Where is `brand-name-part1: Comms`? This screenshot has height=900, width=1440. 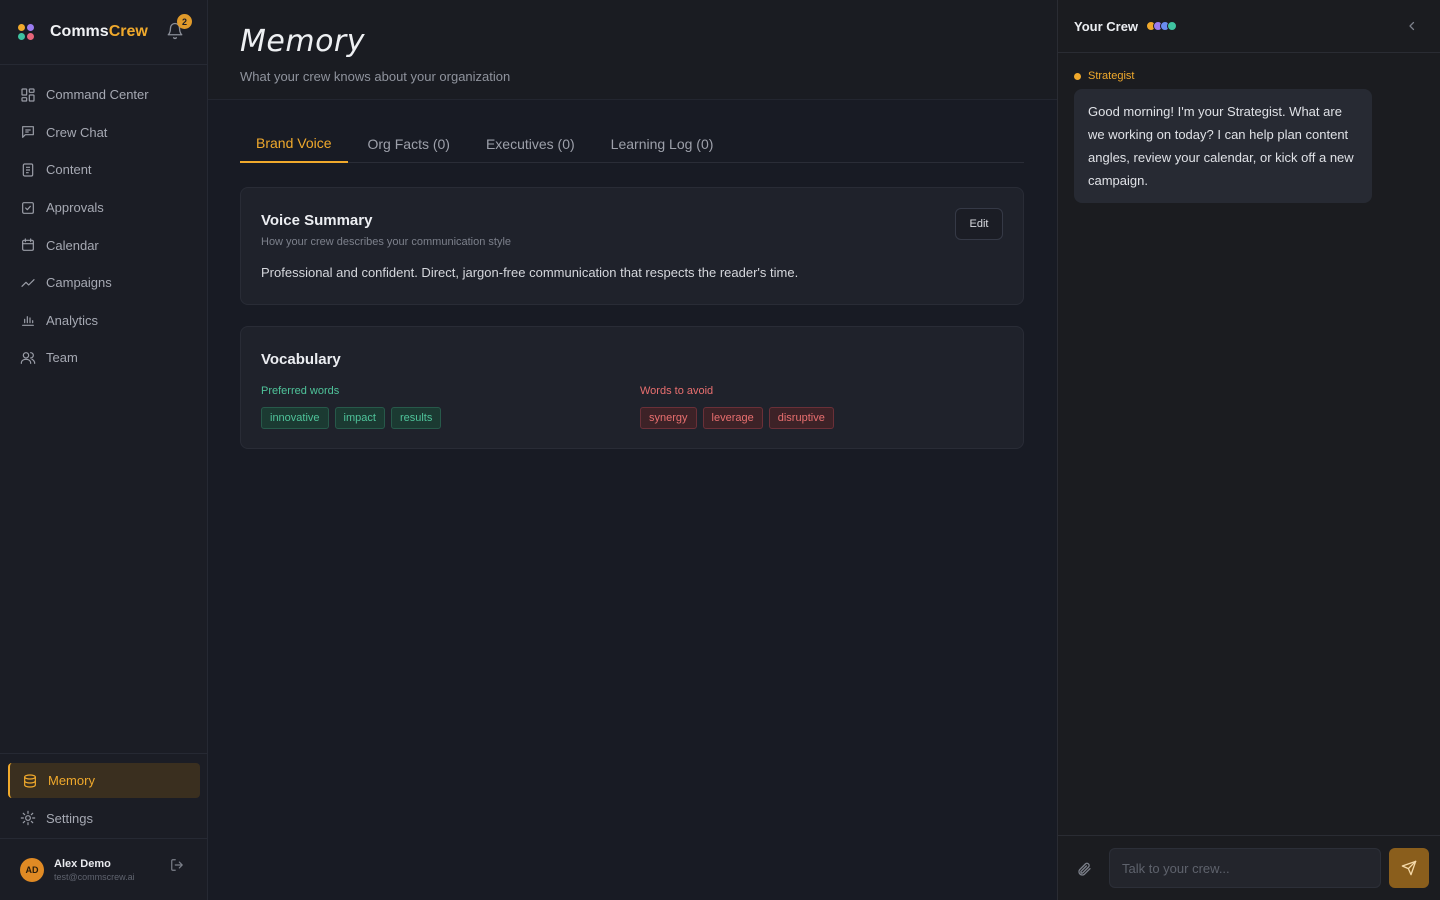 brand-name-part1: Comms is located at coordinates (79, 31).